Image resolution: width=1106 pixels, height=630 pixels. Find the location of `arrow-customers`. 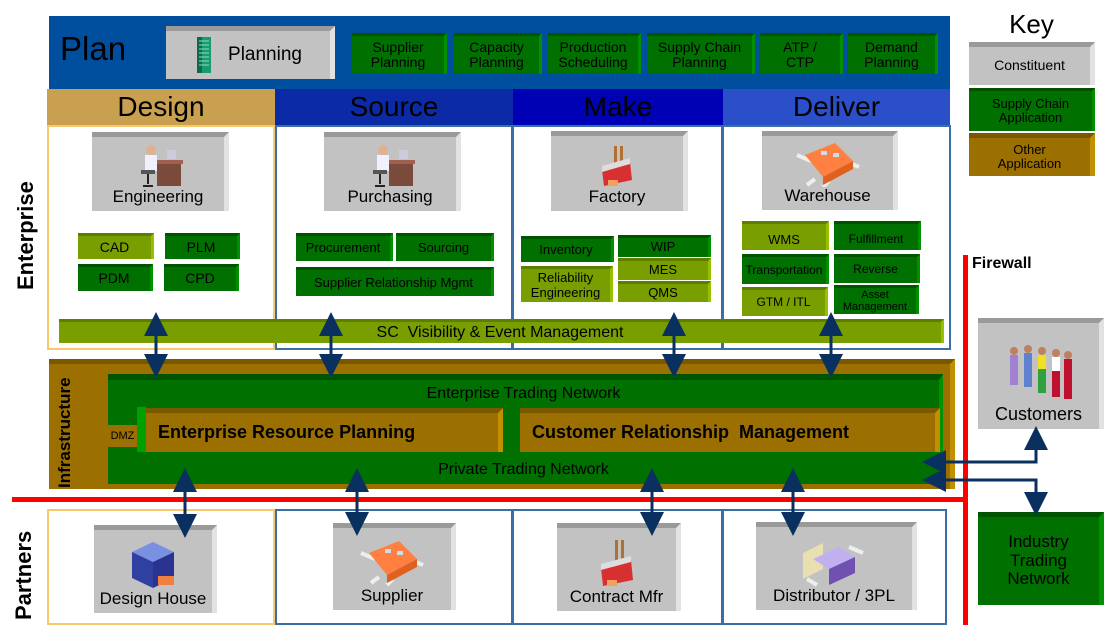

arrow-customers is located at coordinates (985, 450).